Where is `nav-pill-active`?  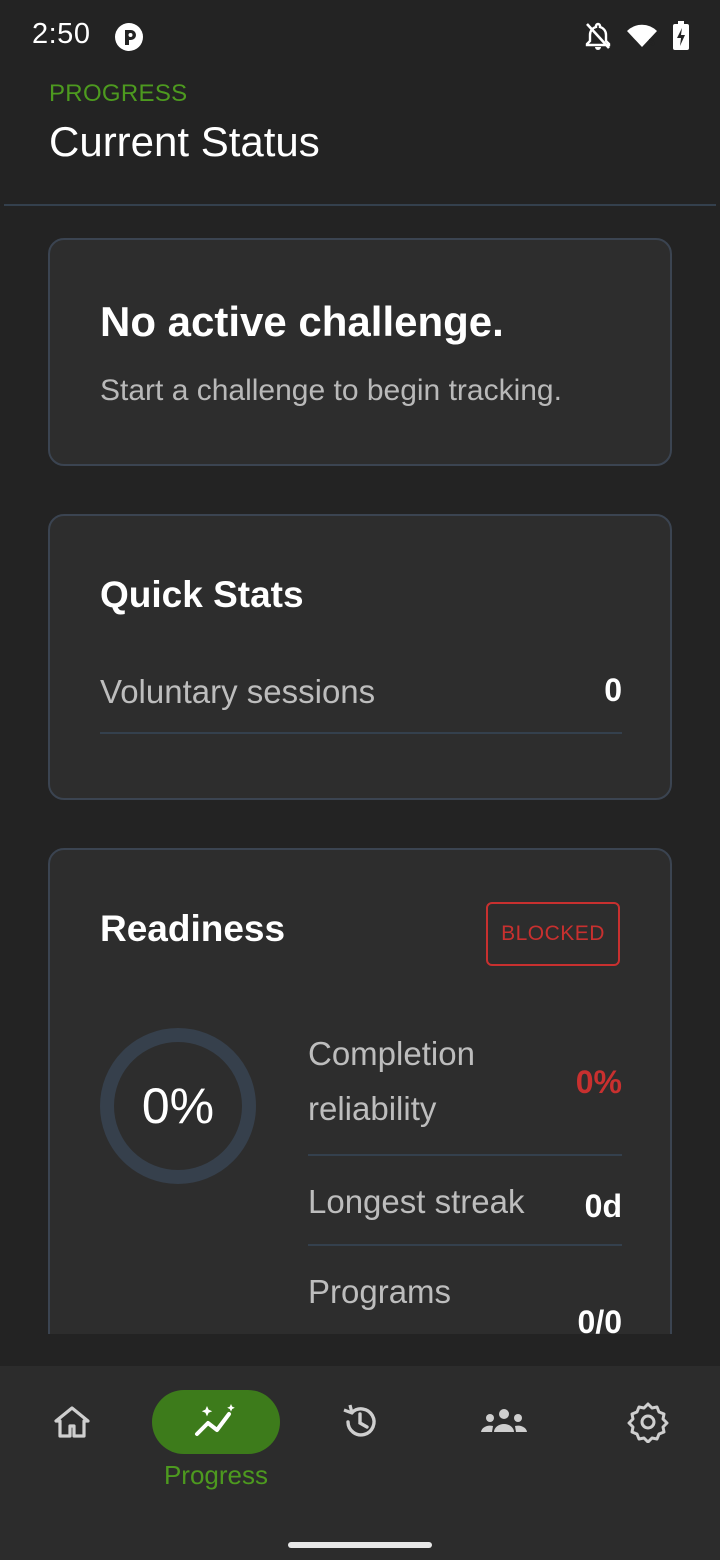 nav-pill-active is located at coordinates (216, 1422).